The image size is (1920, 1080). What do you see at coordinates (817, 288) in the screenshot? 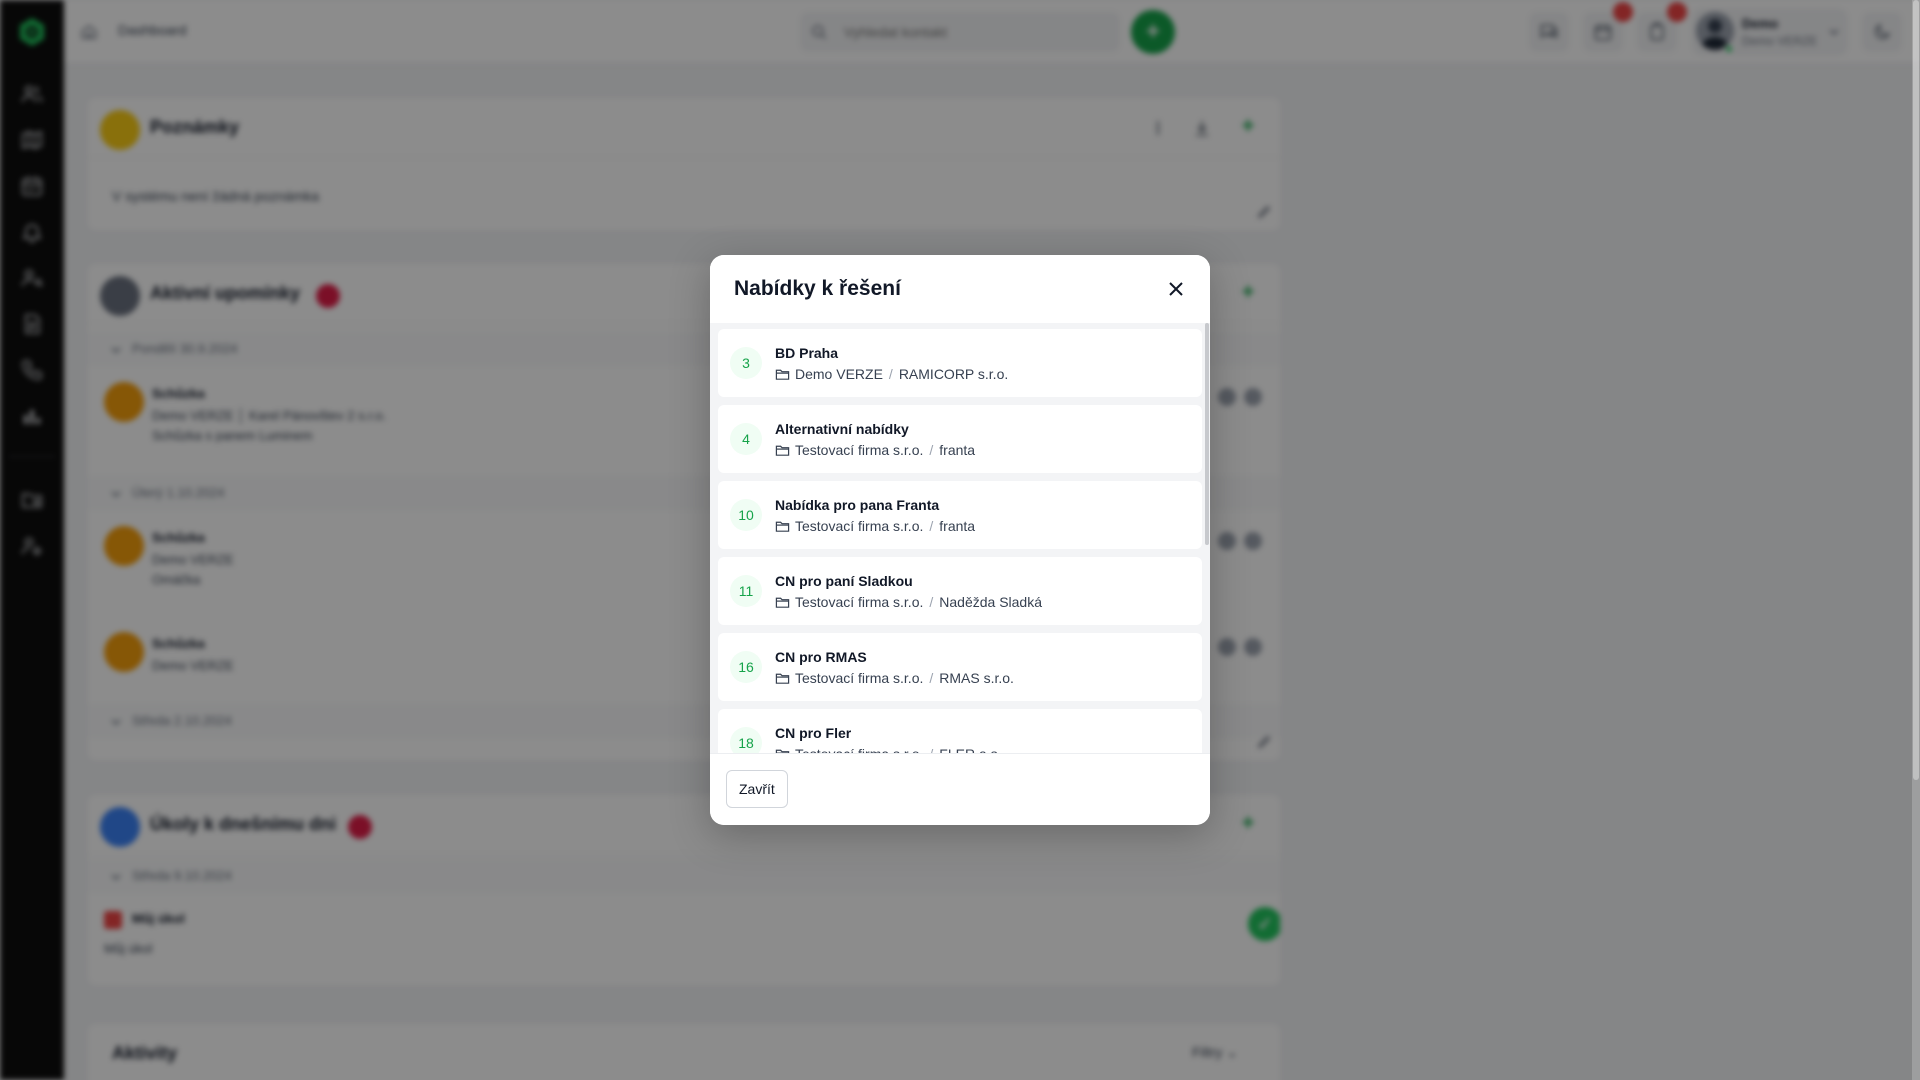
I see `modal-title: Nabídky k řešení` at bounding box center [817, 288].